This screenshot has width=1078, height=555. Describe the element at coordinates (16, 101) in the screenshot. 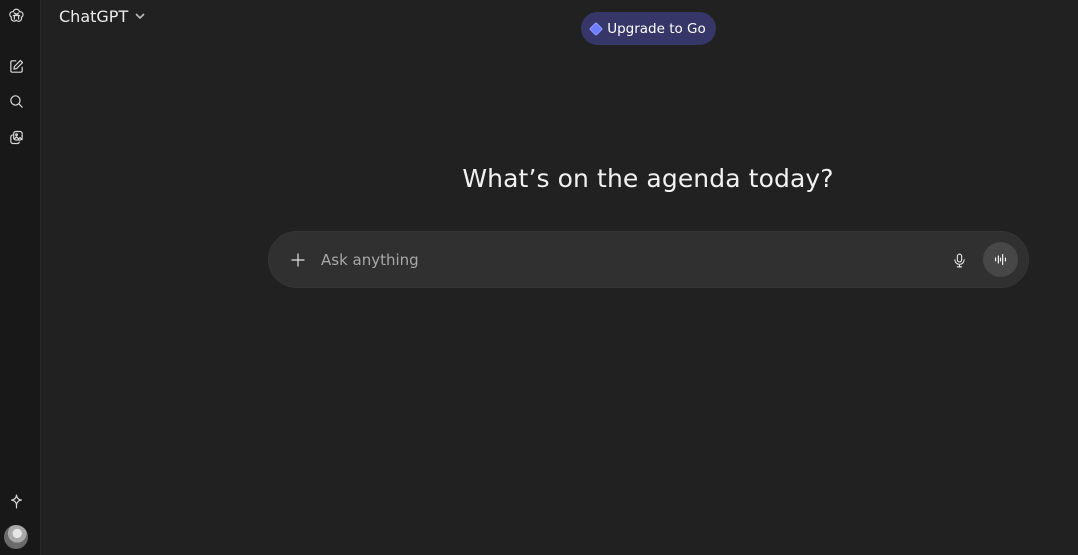

I see `search-icon` at that location.